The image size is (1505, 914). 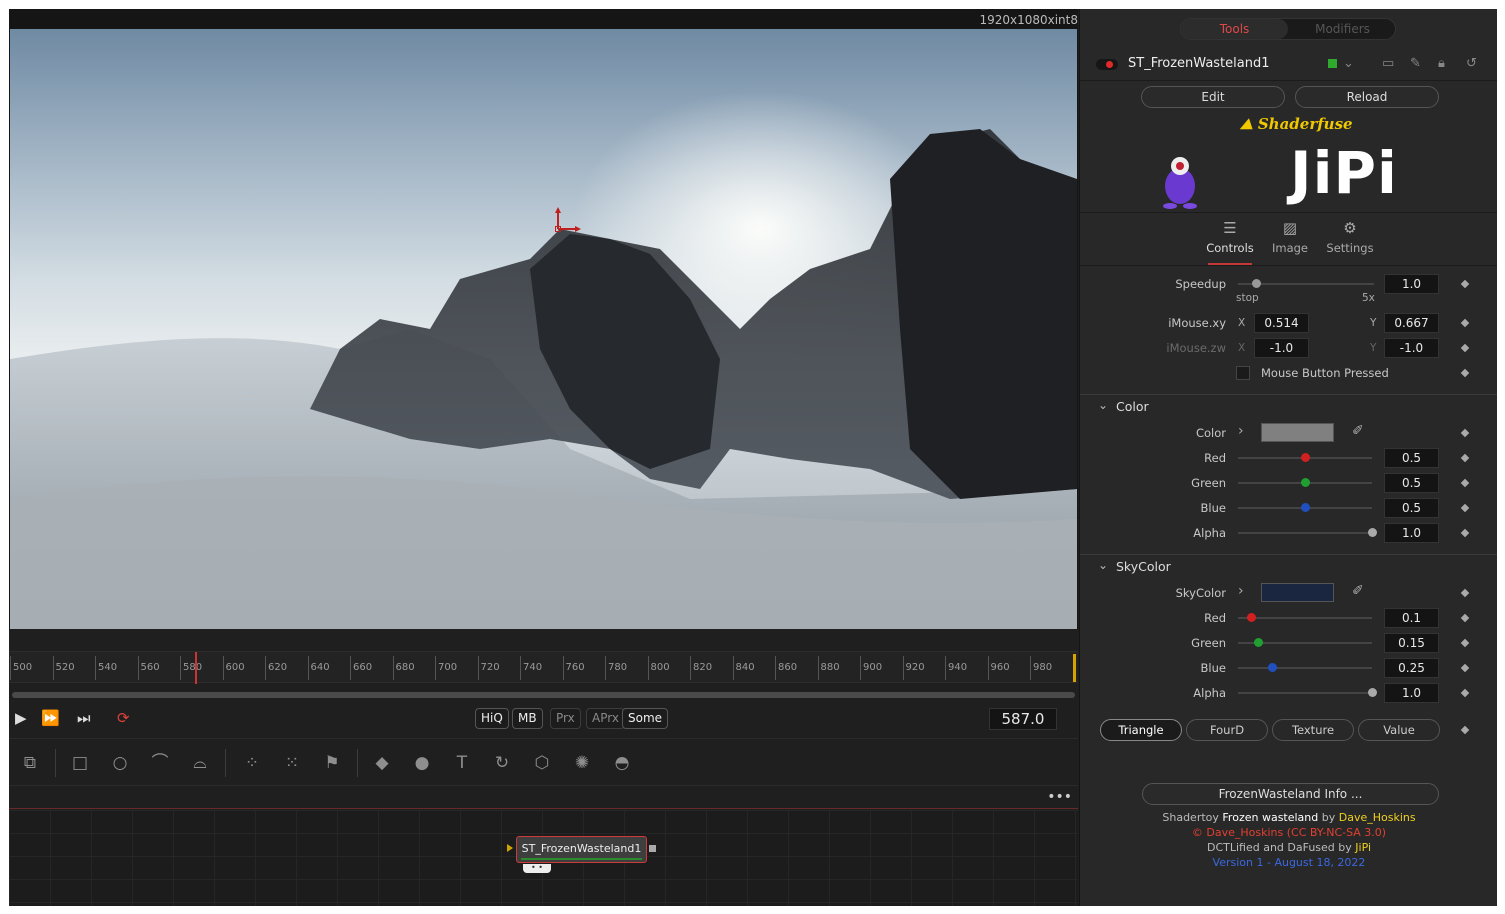 What do you see at coordinates (292, 763) in the screenshot?
I see `particle-render-icon: ⁙` at bounding box center [292, 763].